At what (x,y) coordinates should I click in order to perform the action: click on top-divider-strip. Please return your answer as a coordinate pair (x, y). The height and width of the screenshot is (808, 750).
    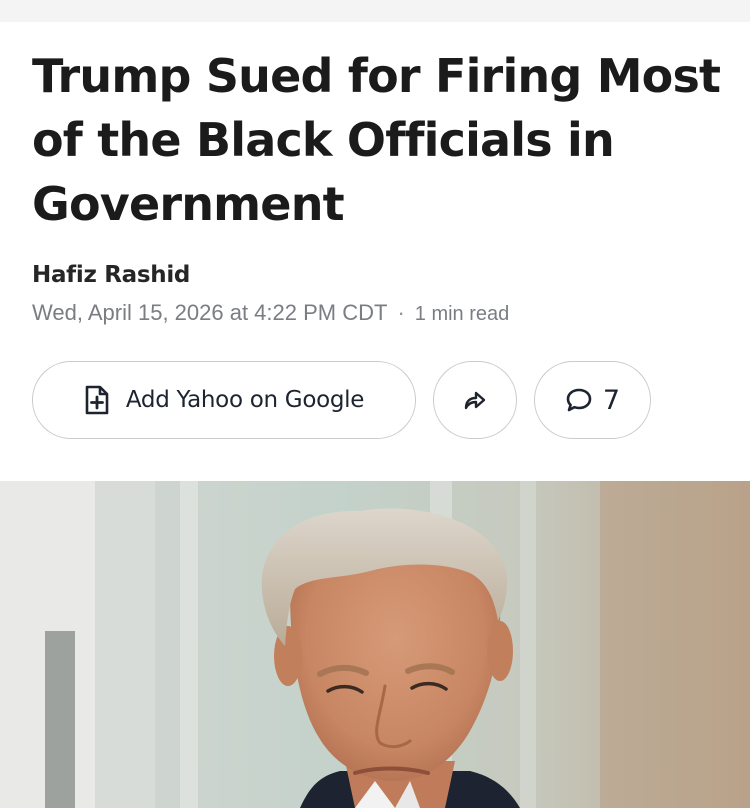
    Looking at the image, I should click on (375, 11).